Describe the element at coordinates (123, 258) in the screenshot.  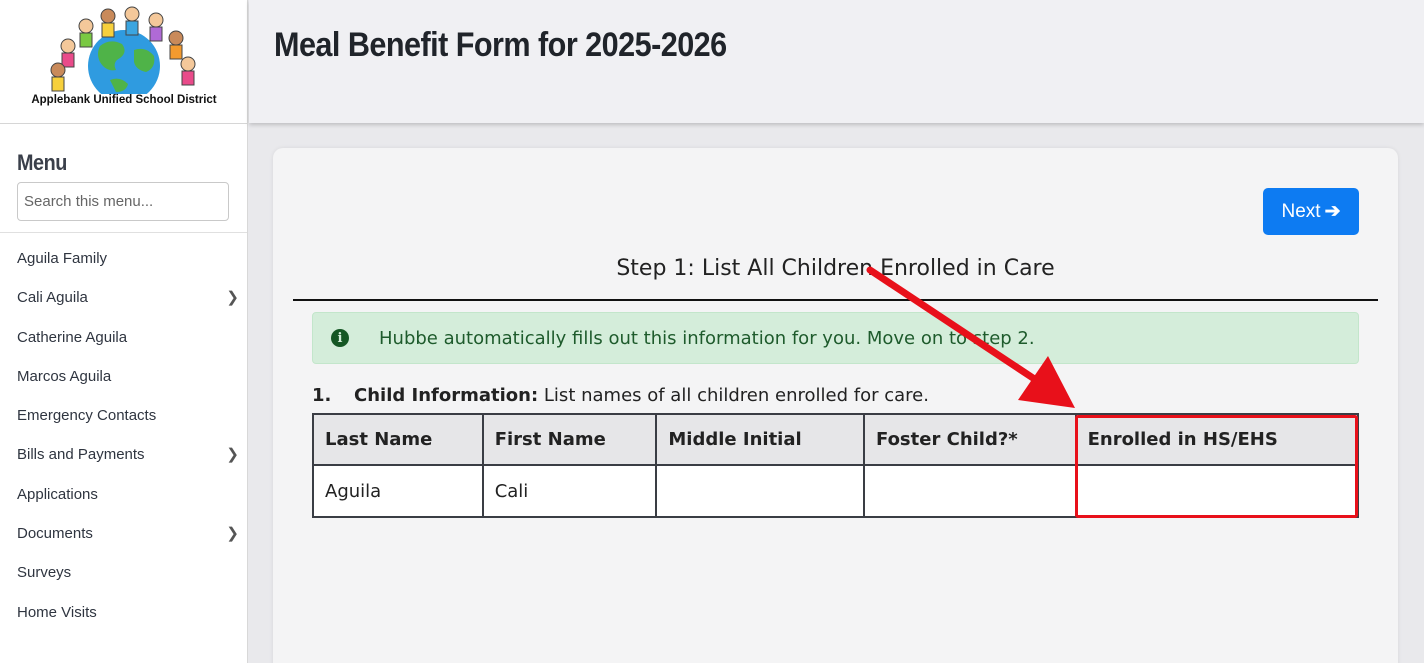
I see `sidebar-item-aguila-family: Aguila Family` at that location.